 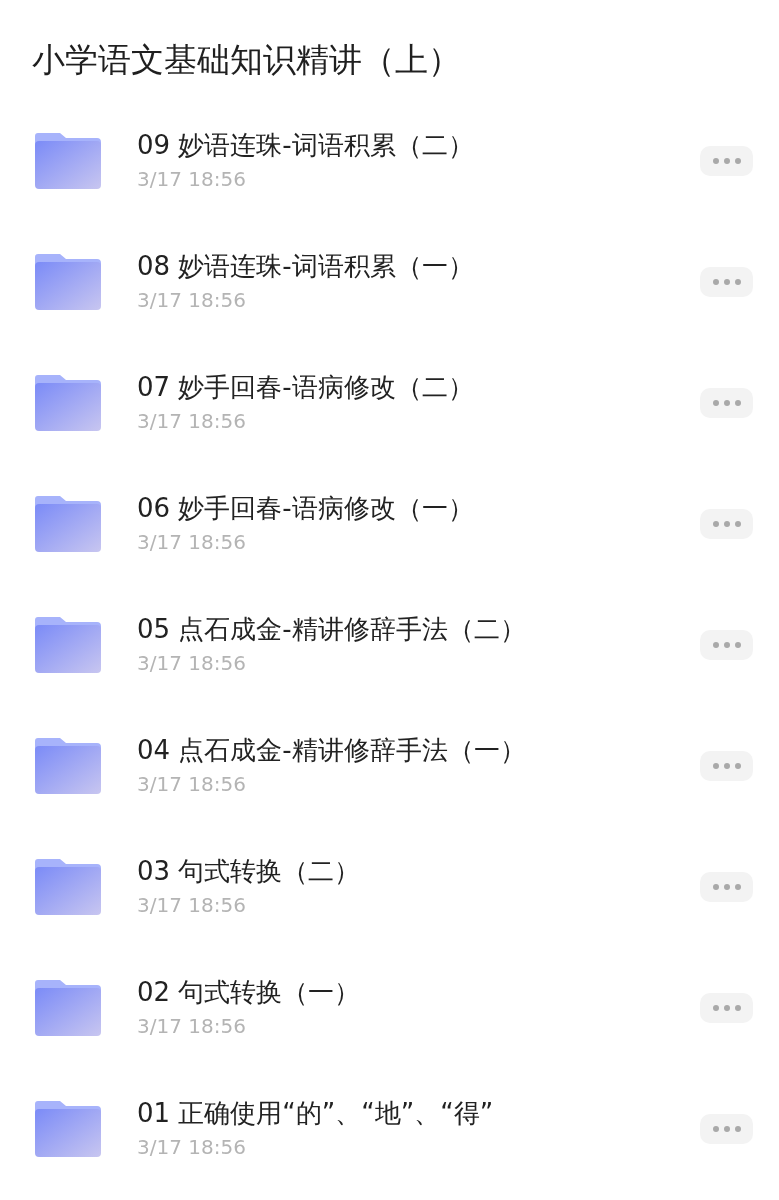 What do you see at coordinates (305, 507) in the screenshot?
I see `folder-name: 06 妙手回春-语病修改（一）` at bounding box center [305, 507].